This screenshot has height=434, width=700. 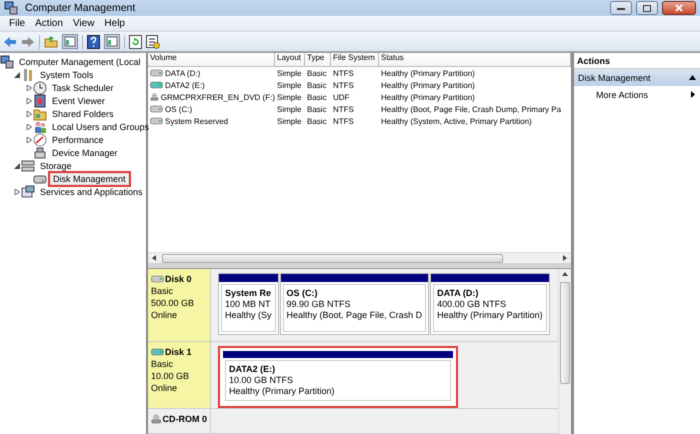 What do you see at coordinates (211, 60) in the screenshot?
I see `column-header: Volume` at bounding box center [211, 60].